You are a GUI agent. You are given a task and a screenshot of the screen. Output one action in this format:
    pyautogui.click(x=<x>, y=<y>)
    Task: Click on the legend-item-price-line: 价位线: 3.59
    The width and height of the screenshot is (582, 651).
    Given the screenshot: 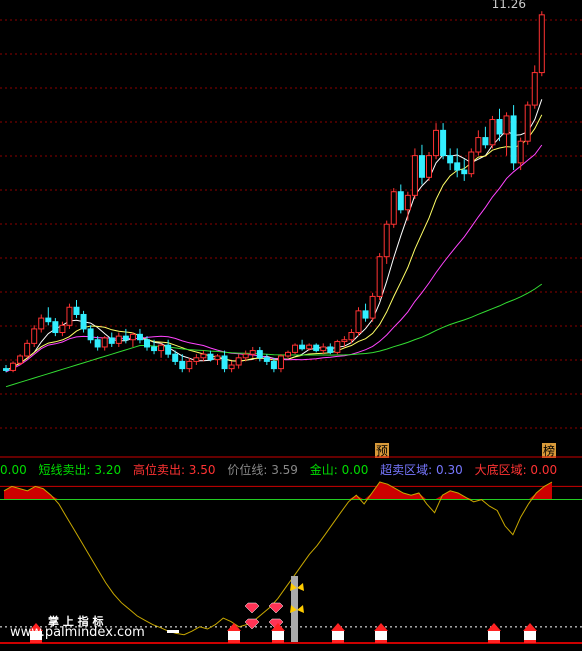 What is the action you would take?
    pyautogui.click(x=262, y=470)
    